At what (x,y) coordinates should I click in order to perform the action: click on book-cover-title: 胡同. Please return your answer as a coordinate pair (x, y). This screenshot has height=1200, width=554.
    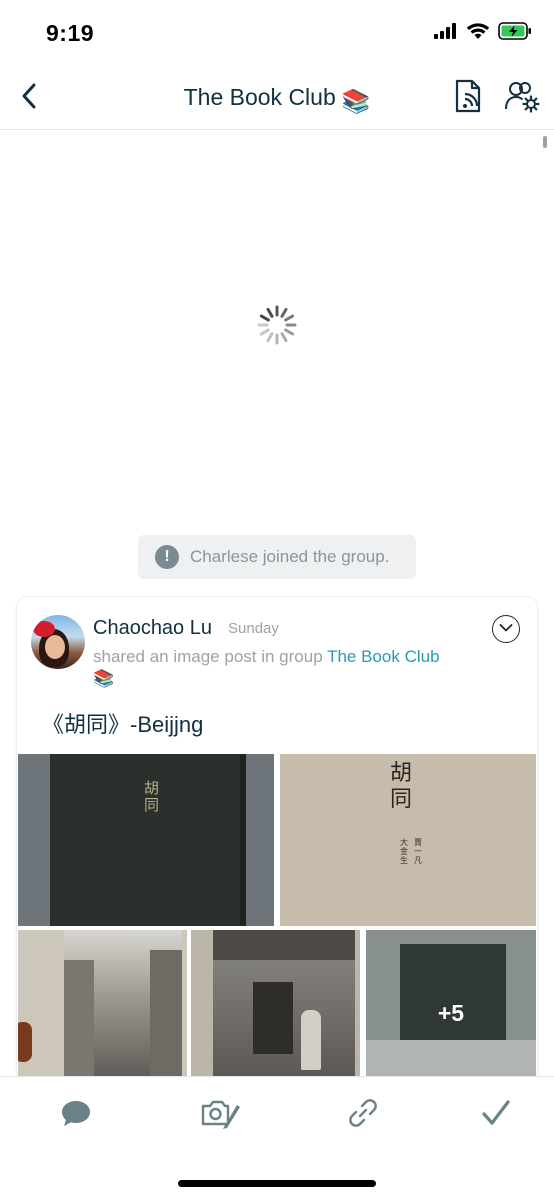
    Looking at the image, I should click on (152, 797).